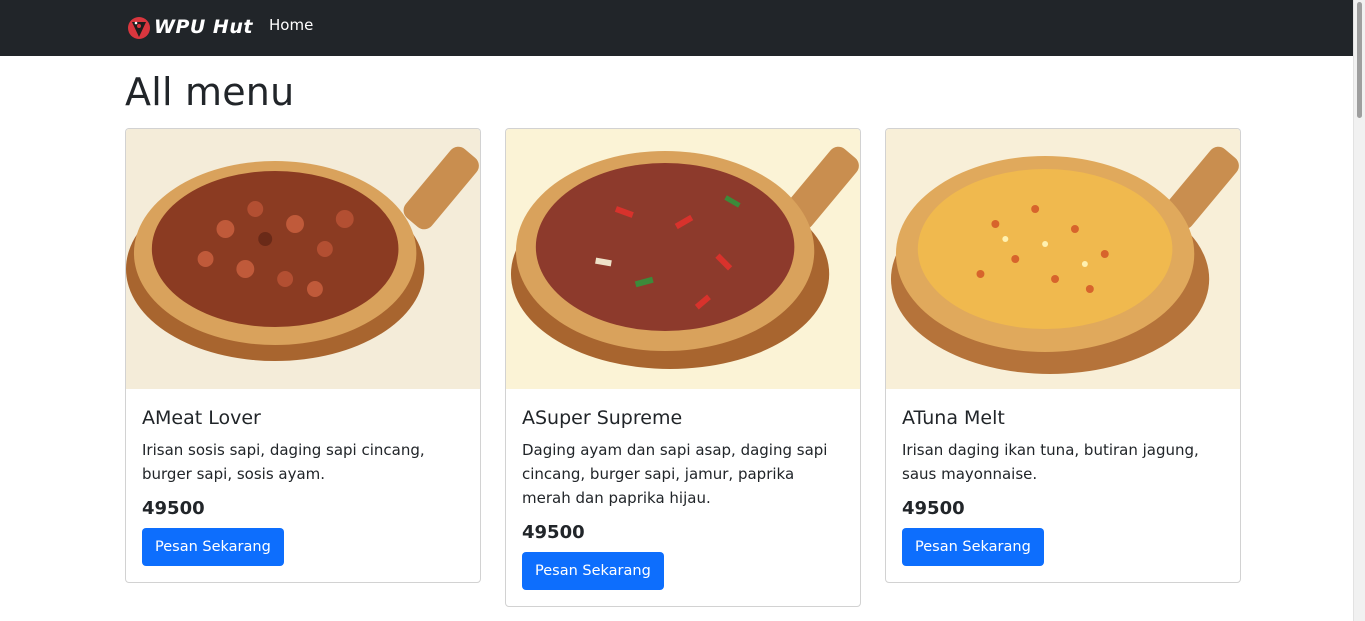  Describe the element at coordinates (1359, 60) in the screenshot. I see `scrollbar-thumb` at that location.